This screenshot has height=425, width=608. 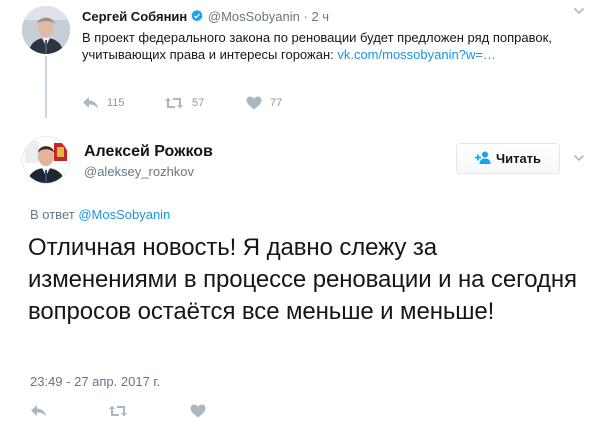 I want to click on focused-author-handle: @aleksey_rozhkov, so click(x=139, y=172).